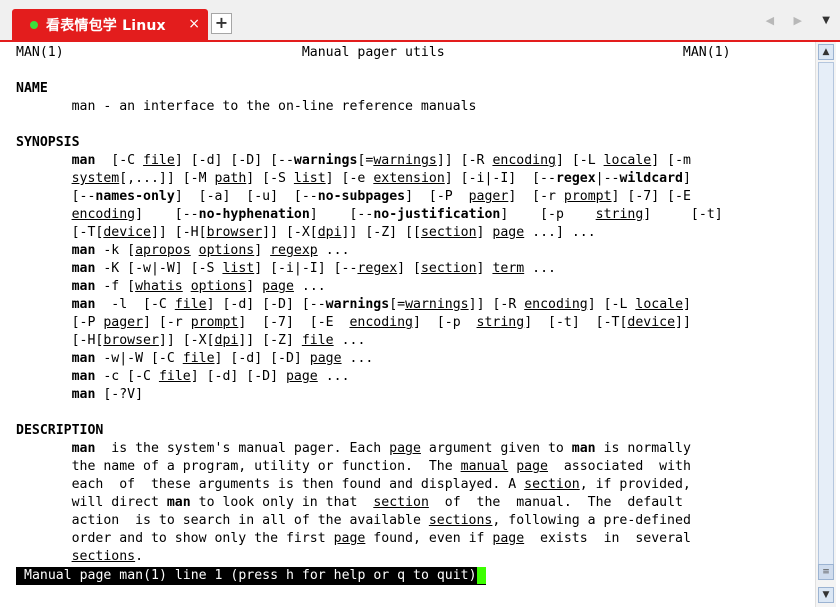 The image size is (840, 611). What do you see at coordinates (365, 160) in the screenshot?
I see `man-text: [=` at bounding box center [365, 160].